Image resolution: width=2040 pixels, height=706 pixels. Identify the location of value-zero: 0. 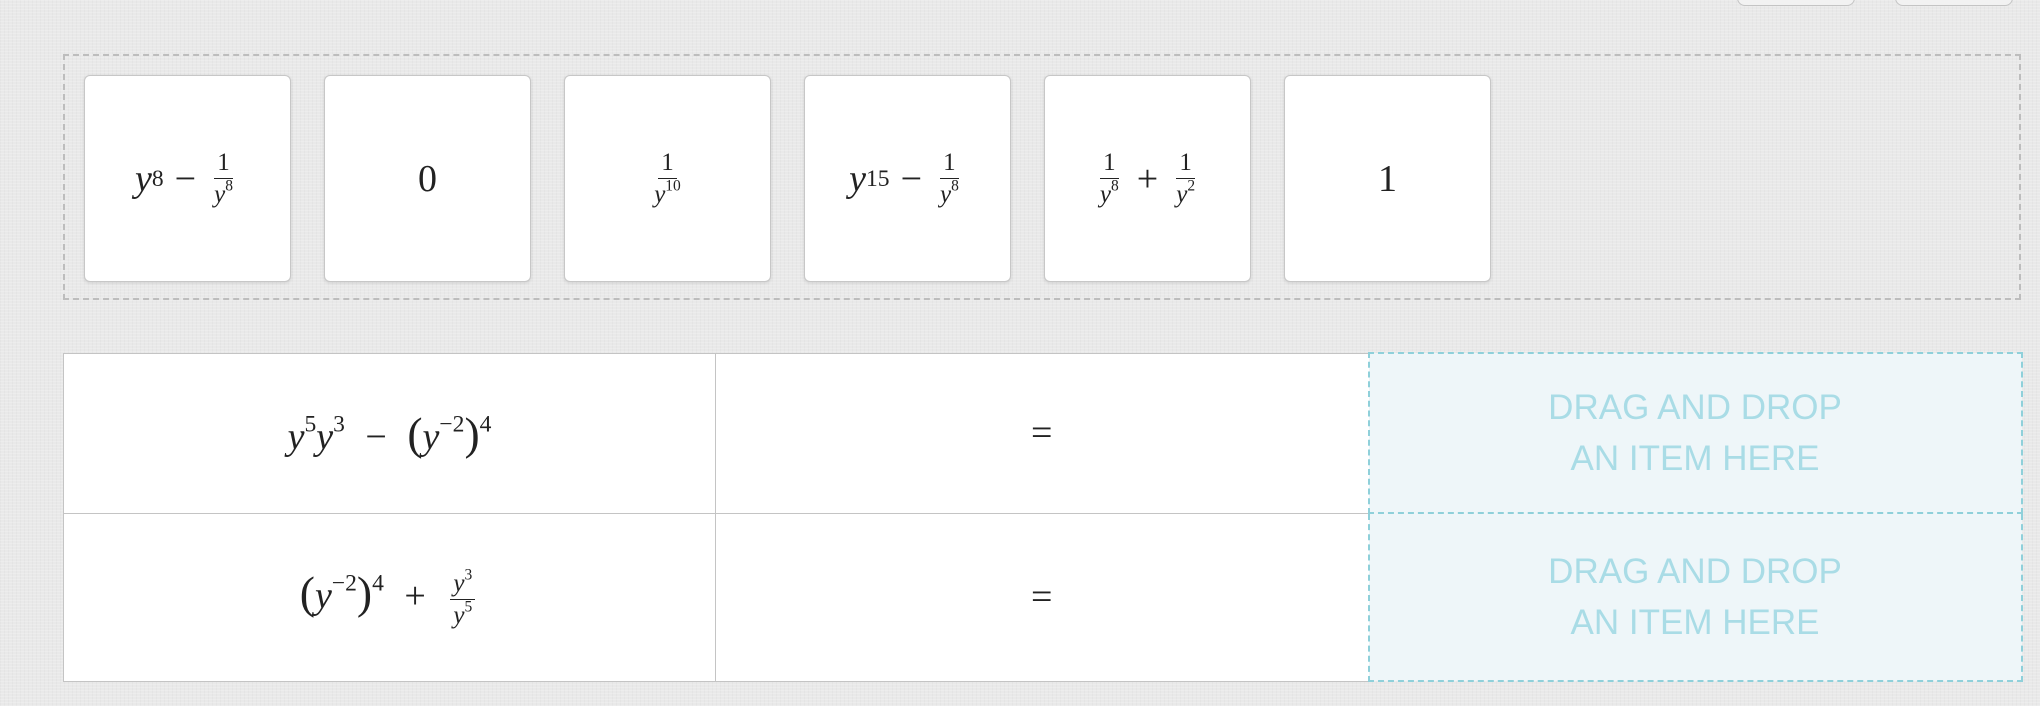
(427, 178).